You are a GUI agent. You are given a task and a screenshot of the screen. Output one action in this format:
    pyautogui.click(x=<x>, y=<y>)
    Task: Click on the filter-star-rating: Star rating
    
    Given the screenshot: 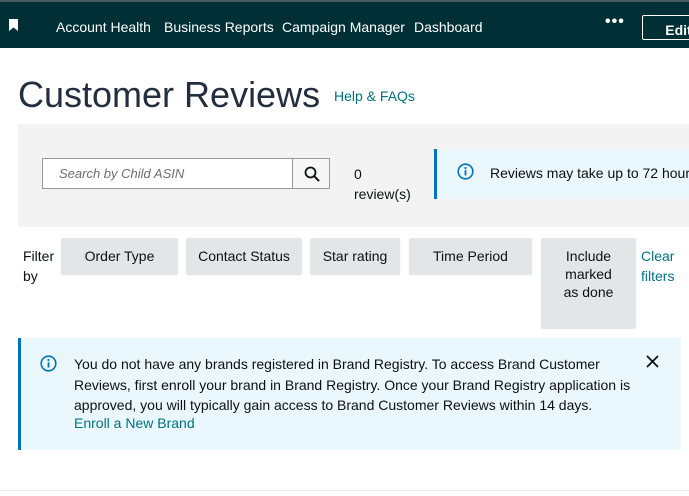 What is the action you would take?
    pyautogui.click(x=355, y=256)
    